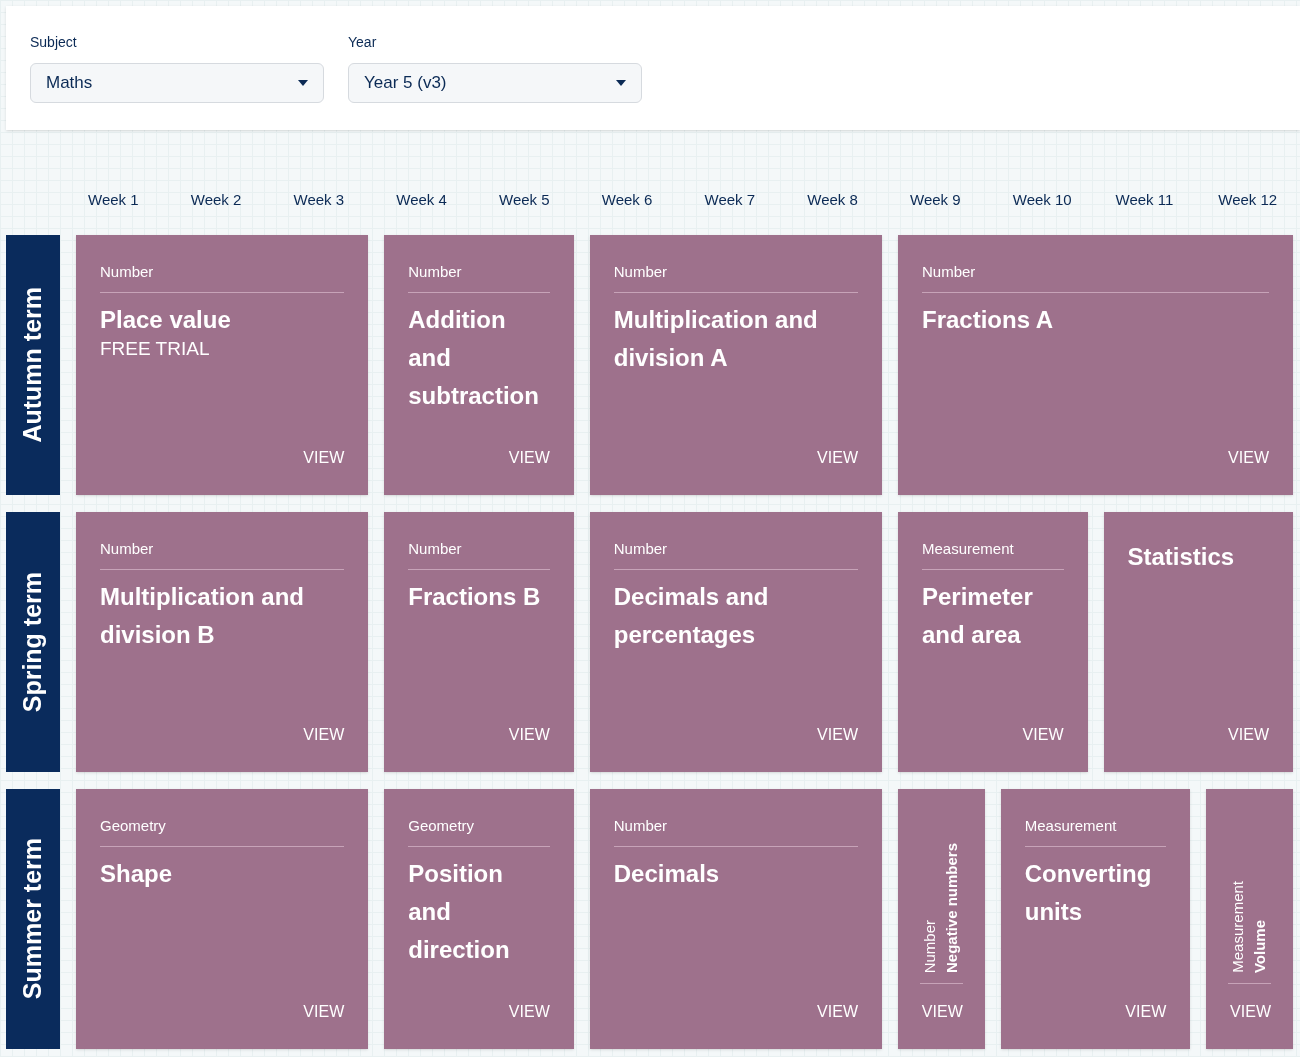 This screenshot has width=1300, height=1057. I want to click on week-header: Week 8, so click(832, 199).